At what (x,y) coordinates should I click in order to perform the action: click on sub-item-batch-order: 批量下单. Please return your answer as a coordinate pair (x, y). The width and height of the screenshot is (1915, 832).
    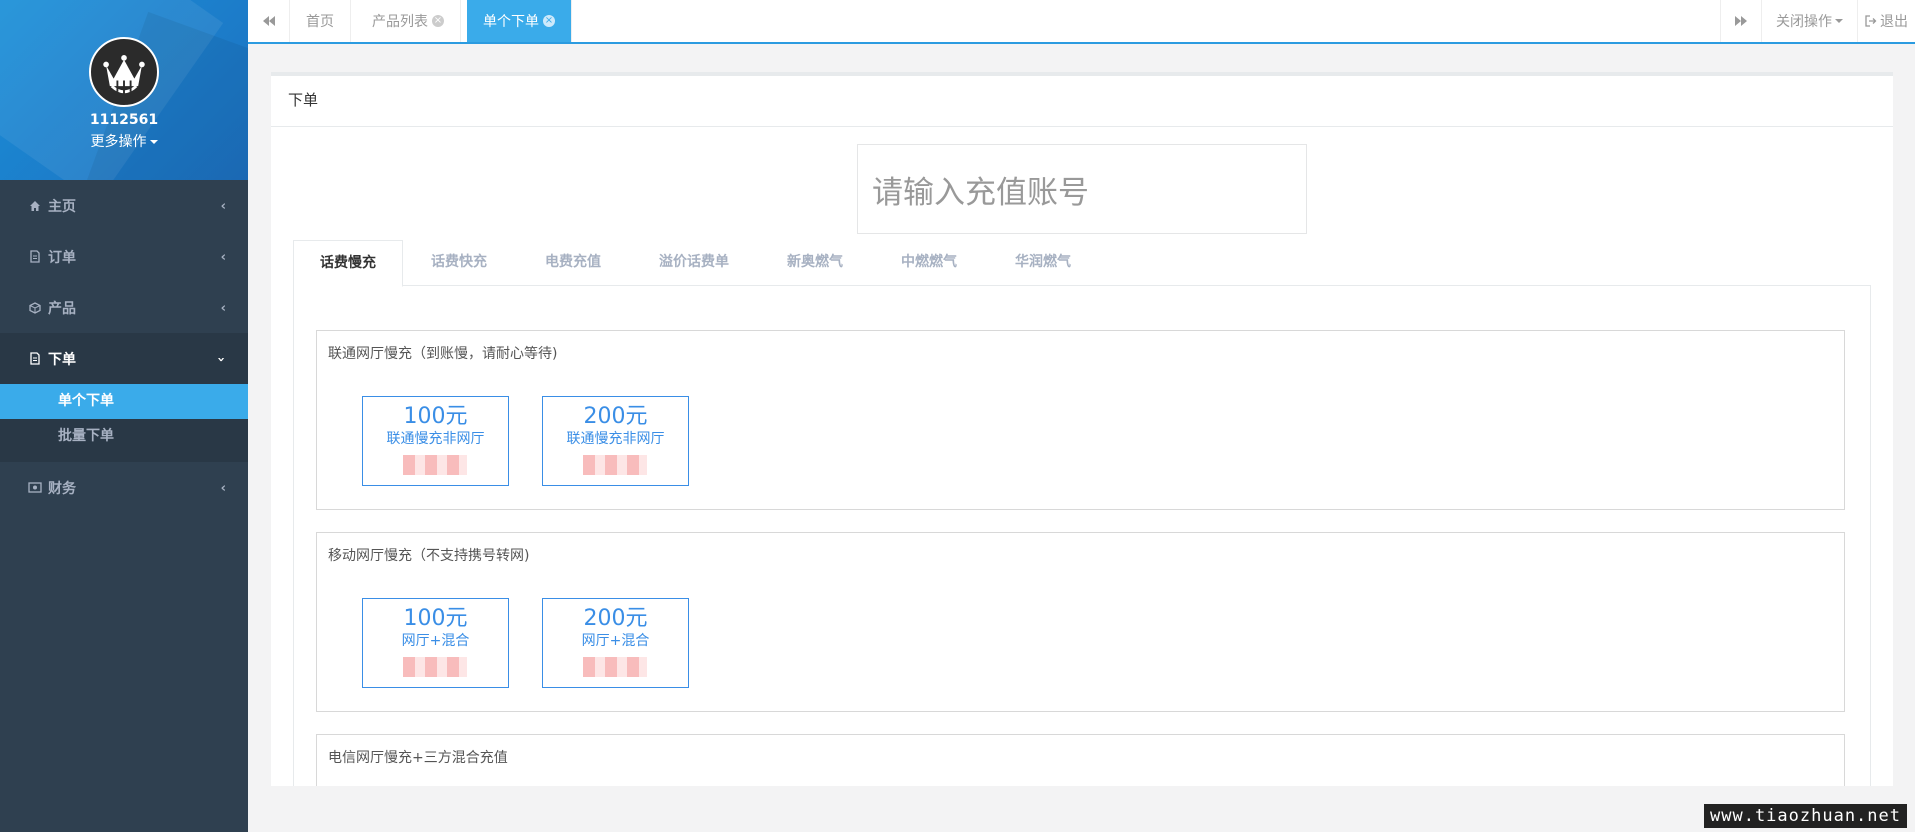
    Looking at the image, I should click on (124, 436).